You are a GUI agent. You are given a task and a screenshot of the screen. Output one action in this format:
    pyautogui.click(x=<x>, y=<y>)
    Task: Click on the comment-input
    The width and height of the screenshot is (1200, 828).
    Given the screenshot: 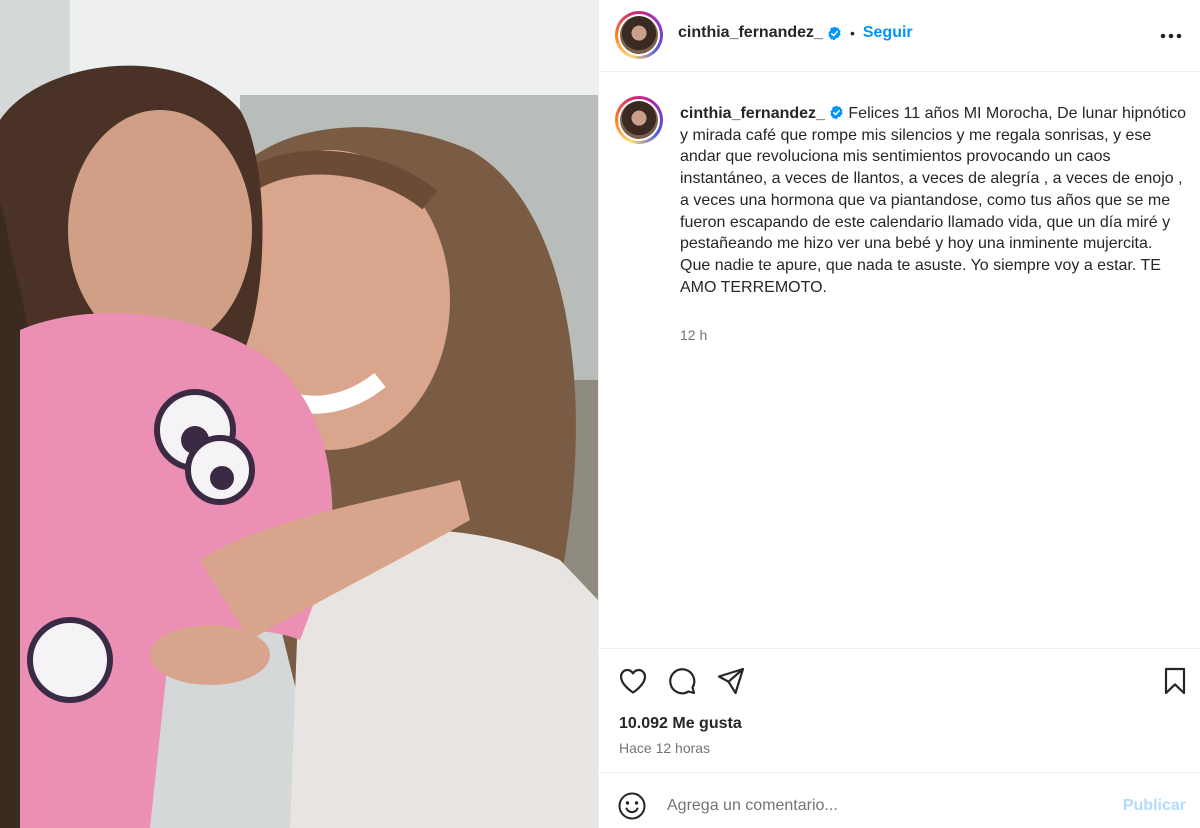 What is the action you would take?
    pyautogui.click(x=882, y=806)
    